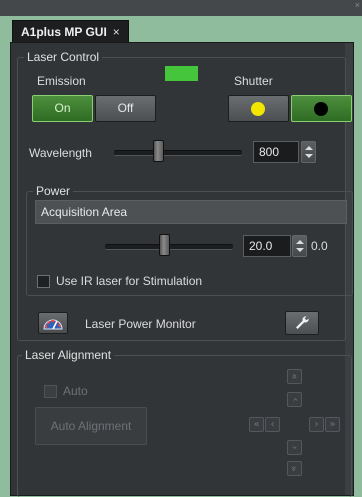 This screenshot has height=497, width=362. I want to click on chevron-right-icon: ›, so click(316, 424).